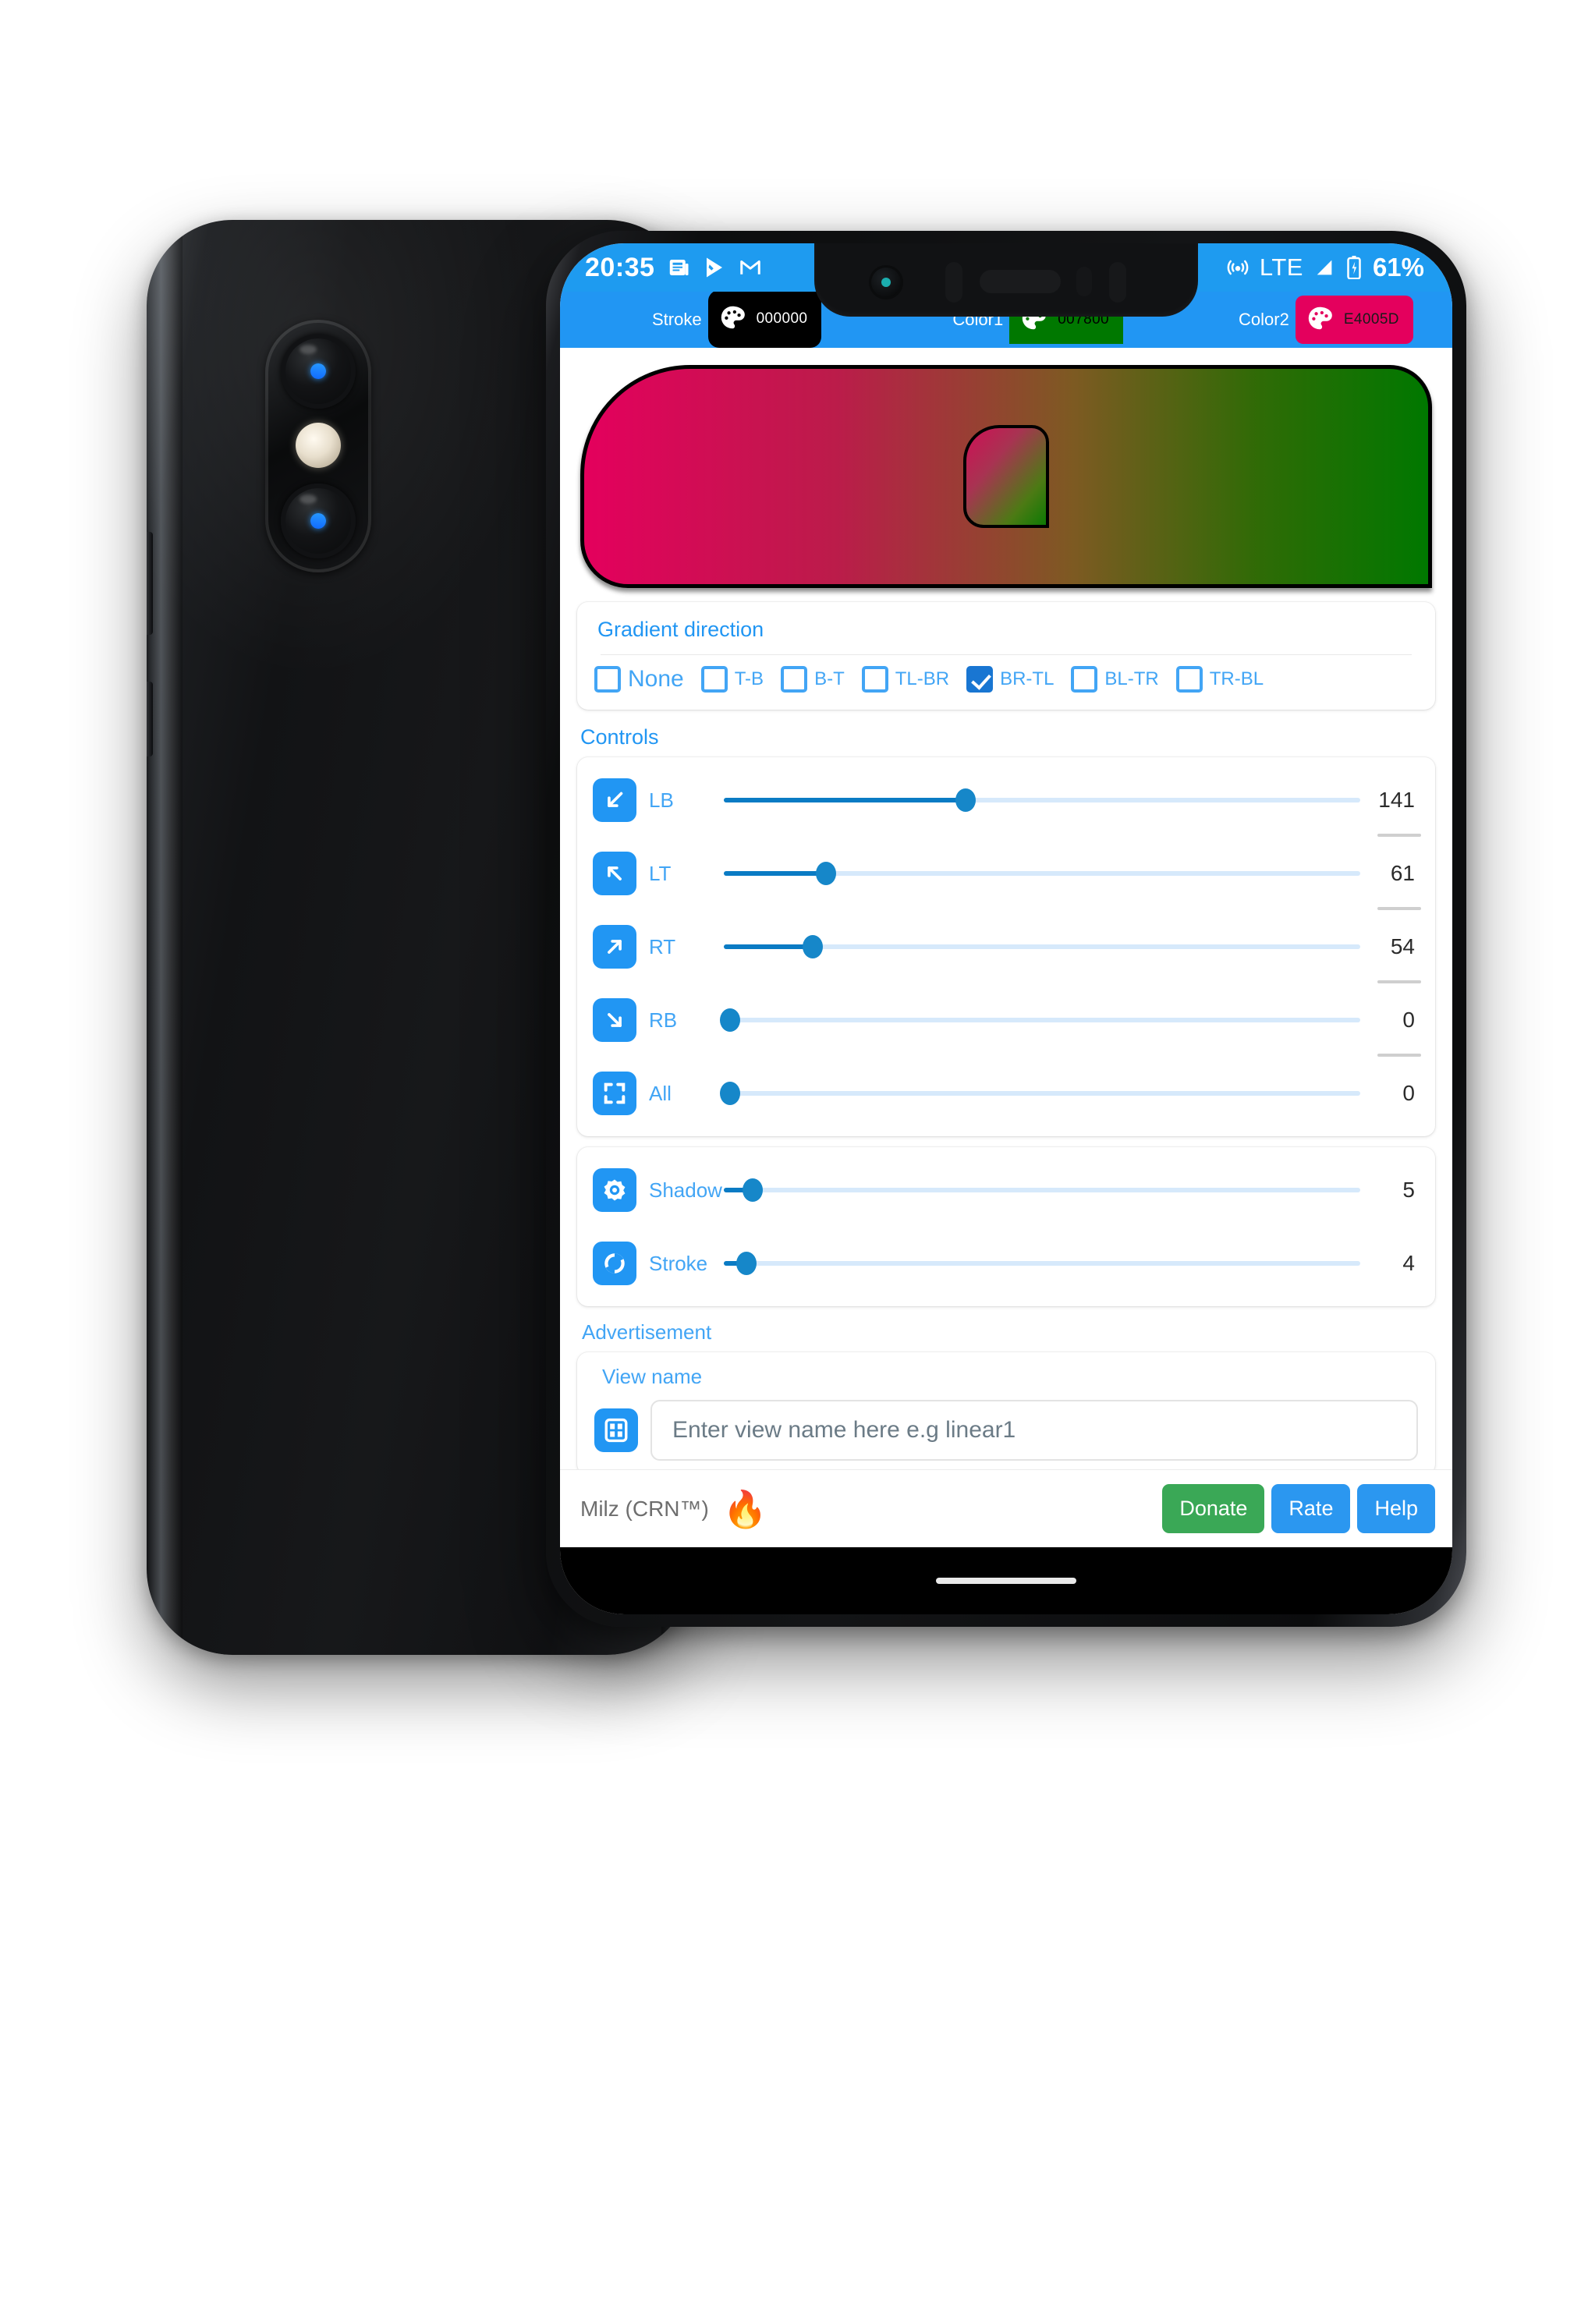  Describe the element at coordinates (1402, 873) in the screenshot. I see `slider-value-lt: 61` at that location.